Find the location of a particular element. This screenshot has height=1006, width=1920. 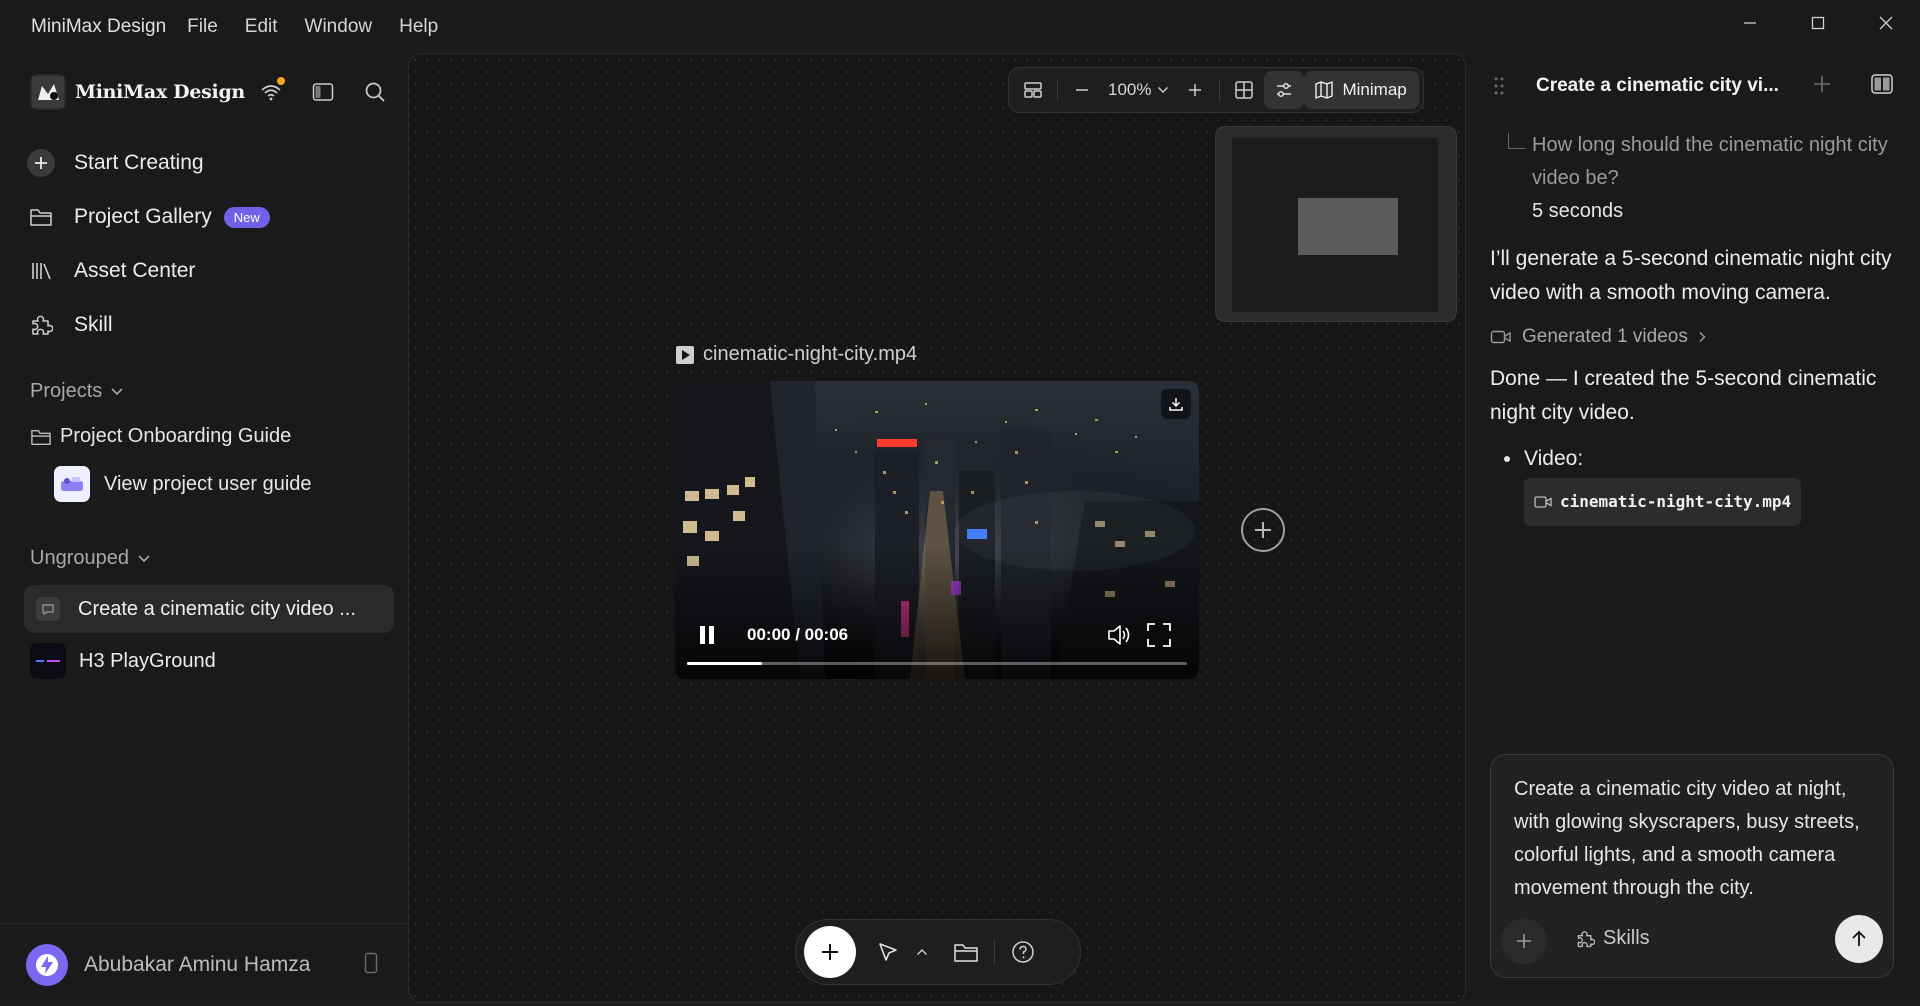

minimize-button is located at coordinates (1750, 23).